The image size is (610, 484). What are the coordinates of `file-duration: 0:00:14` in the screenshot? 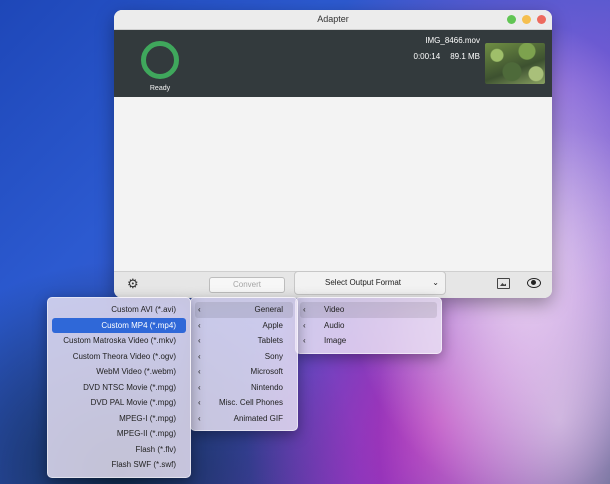 It's located at (427, 56).